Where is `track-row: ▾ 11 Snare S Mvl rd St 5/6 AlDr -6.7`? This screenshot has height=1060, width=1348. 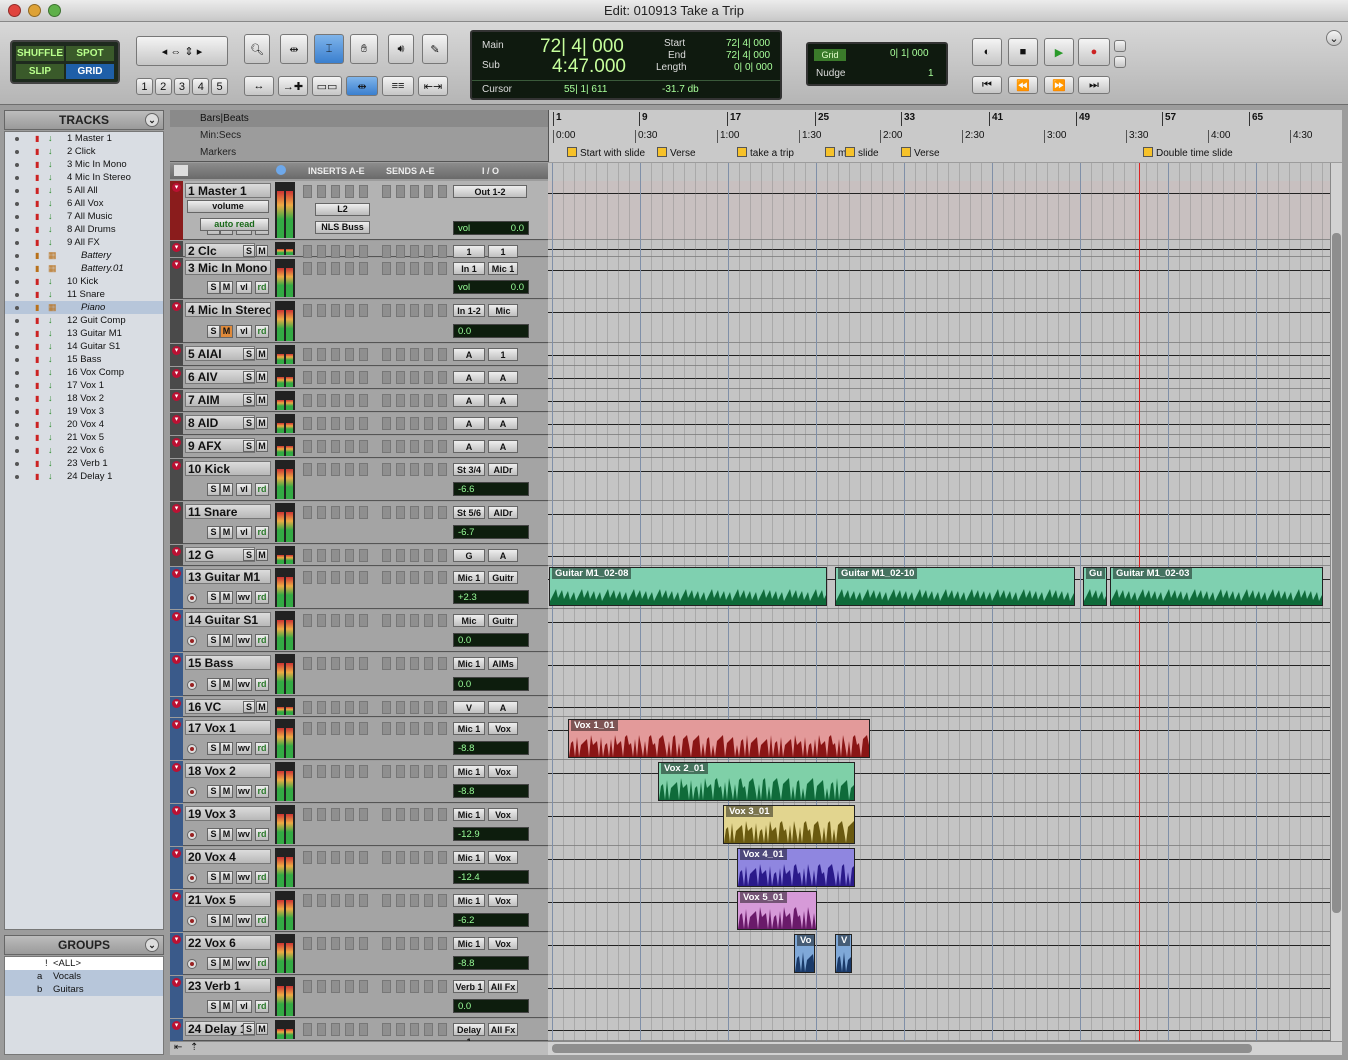
track-row: ▾ 11 Snare S Mvl rd St 5/6 AlDr -6.7 is located at coordinates (359, 523).